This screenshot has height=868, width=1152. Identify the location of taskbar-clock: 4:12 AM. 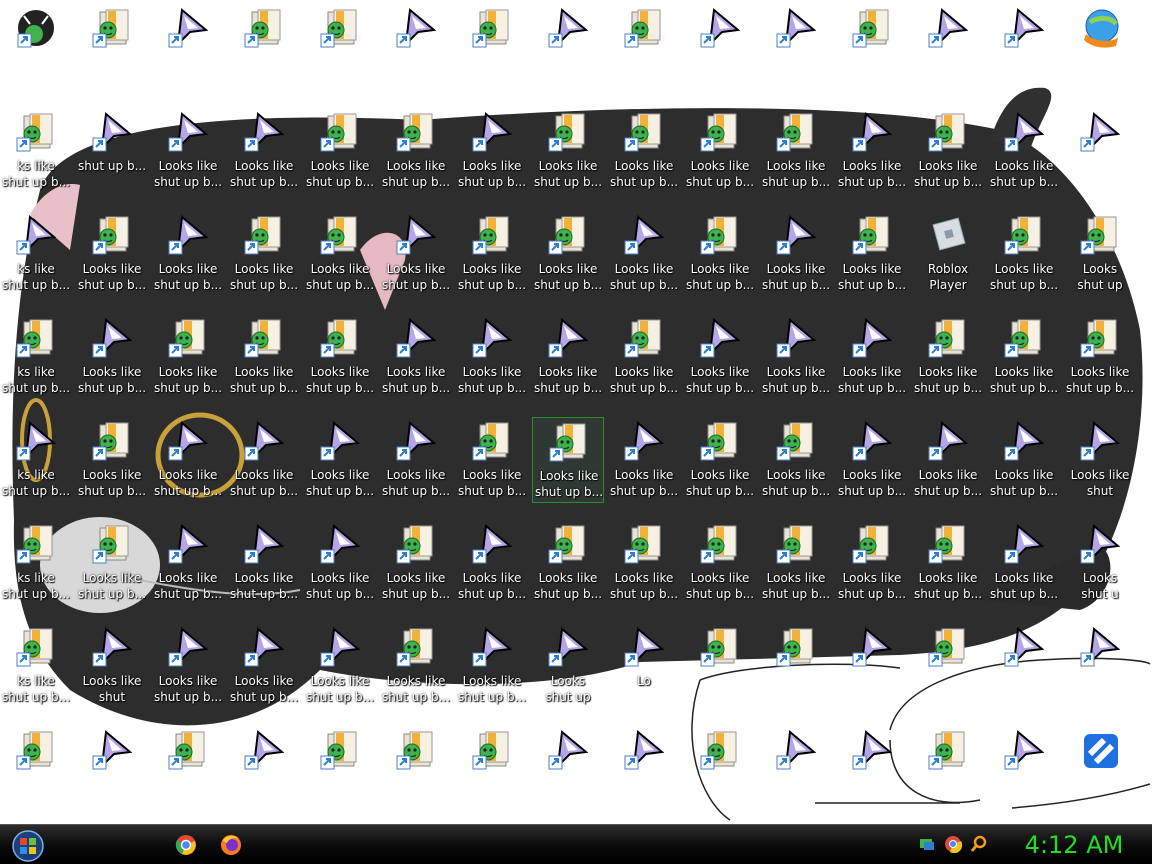
(1074, 845).